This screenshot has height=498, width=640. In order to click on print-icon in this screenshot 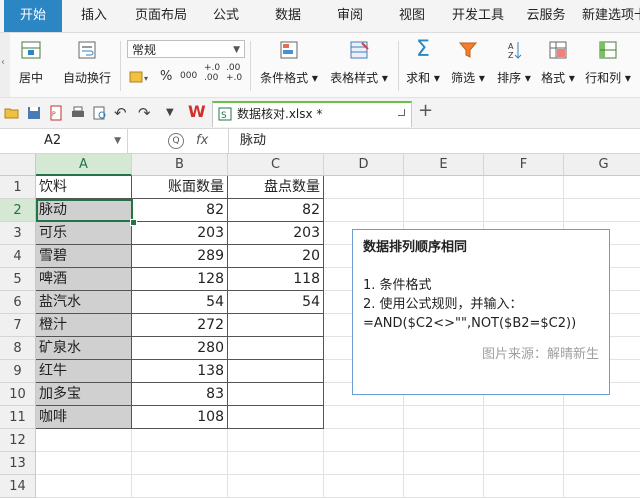, I will do `click(78, 113)`.